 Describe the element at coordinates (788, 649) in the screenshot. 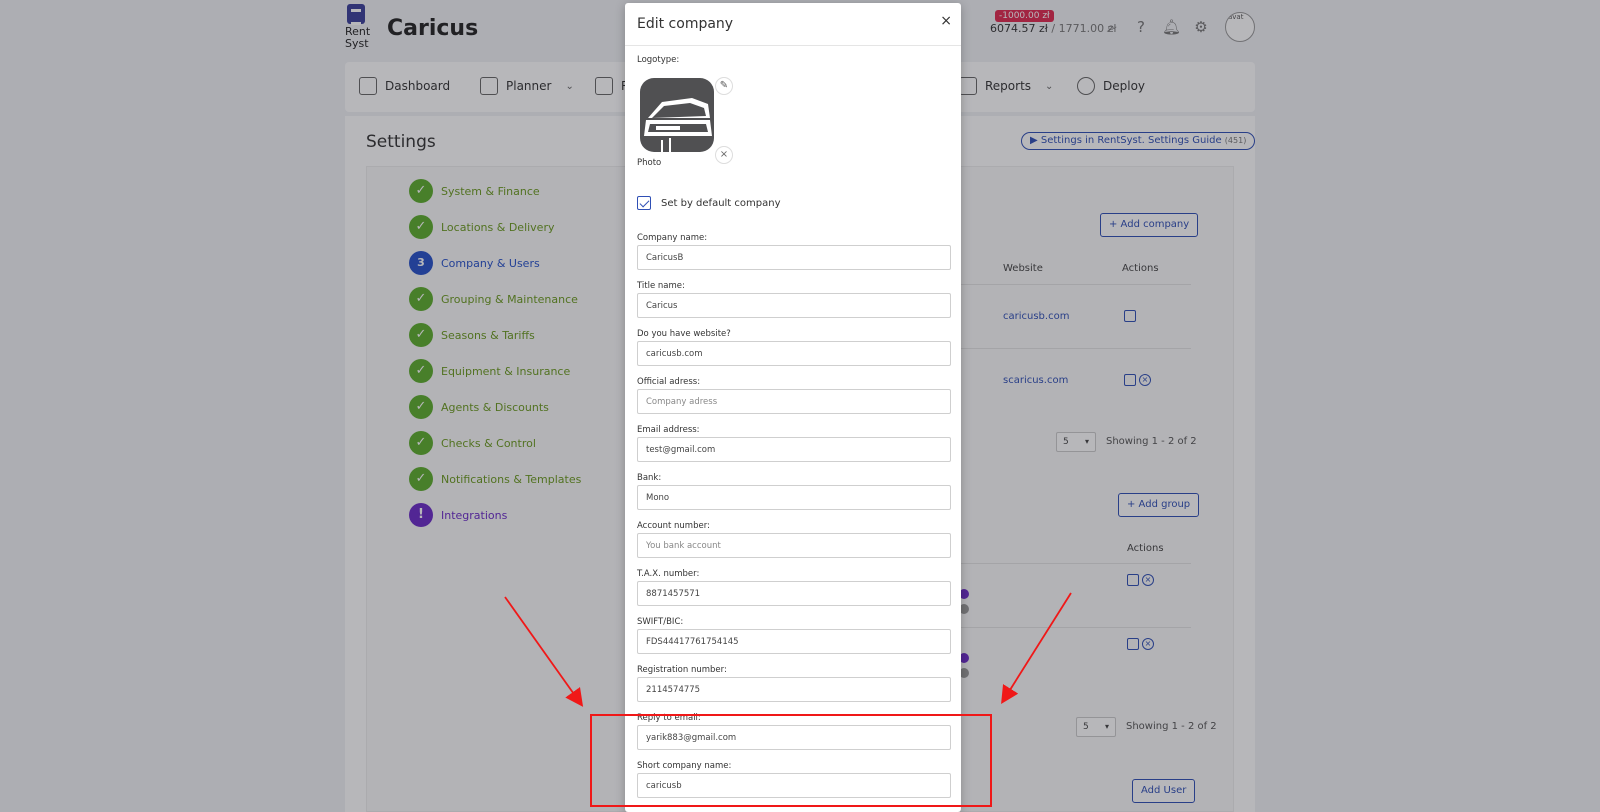

I see `annotation-arrows` at that location.